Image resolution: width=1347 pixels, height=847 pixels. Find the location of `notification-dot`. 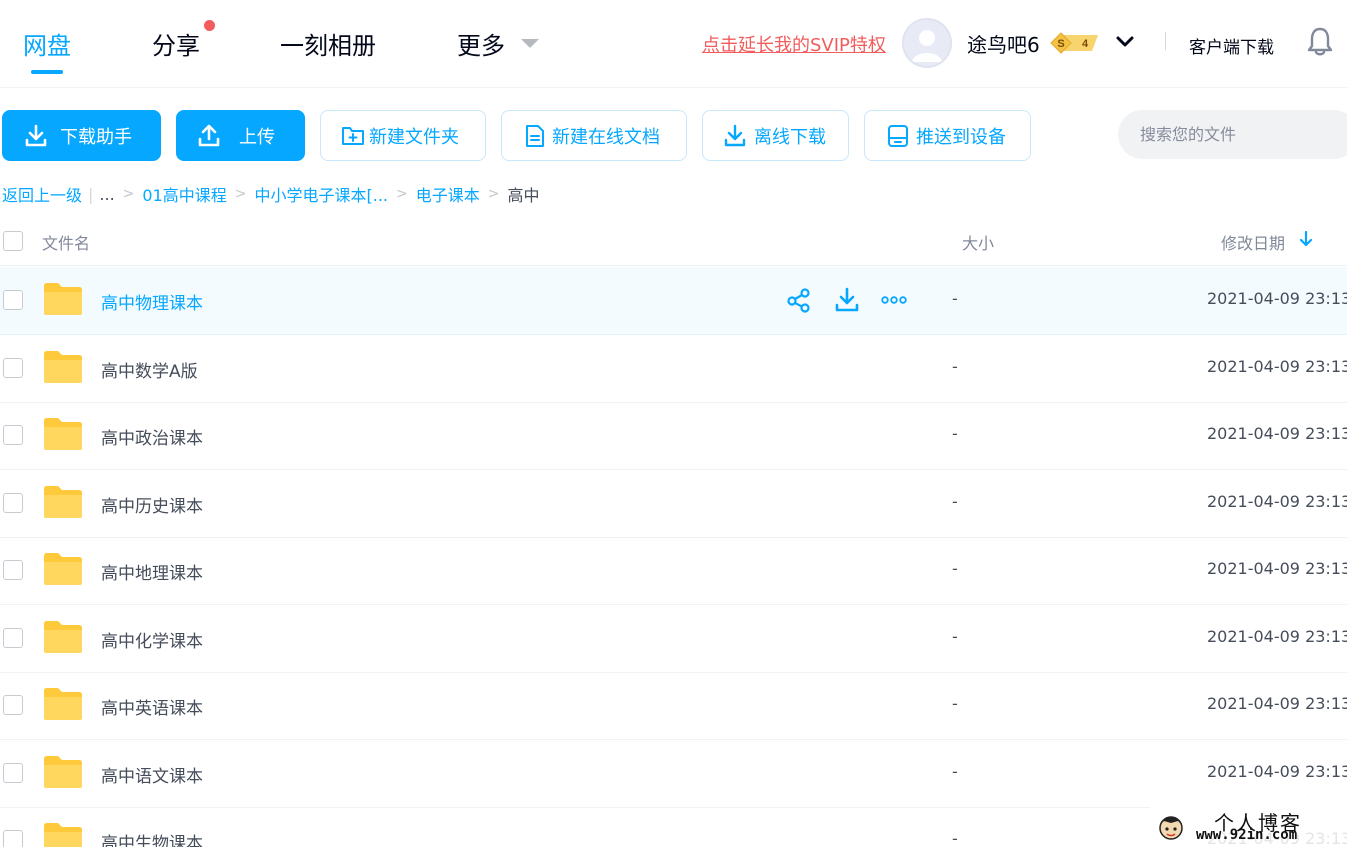

notification-dot is located at coordinates (209, 25).